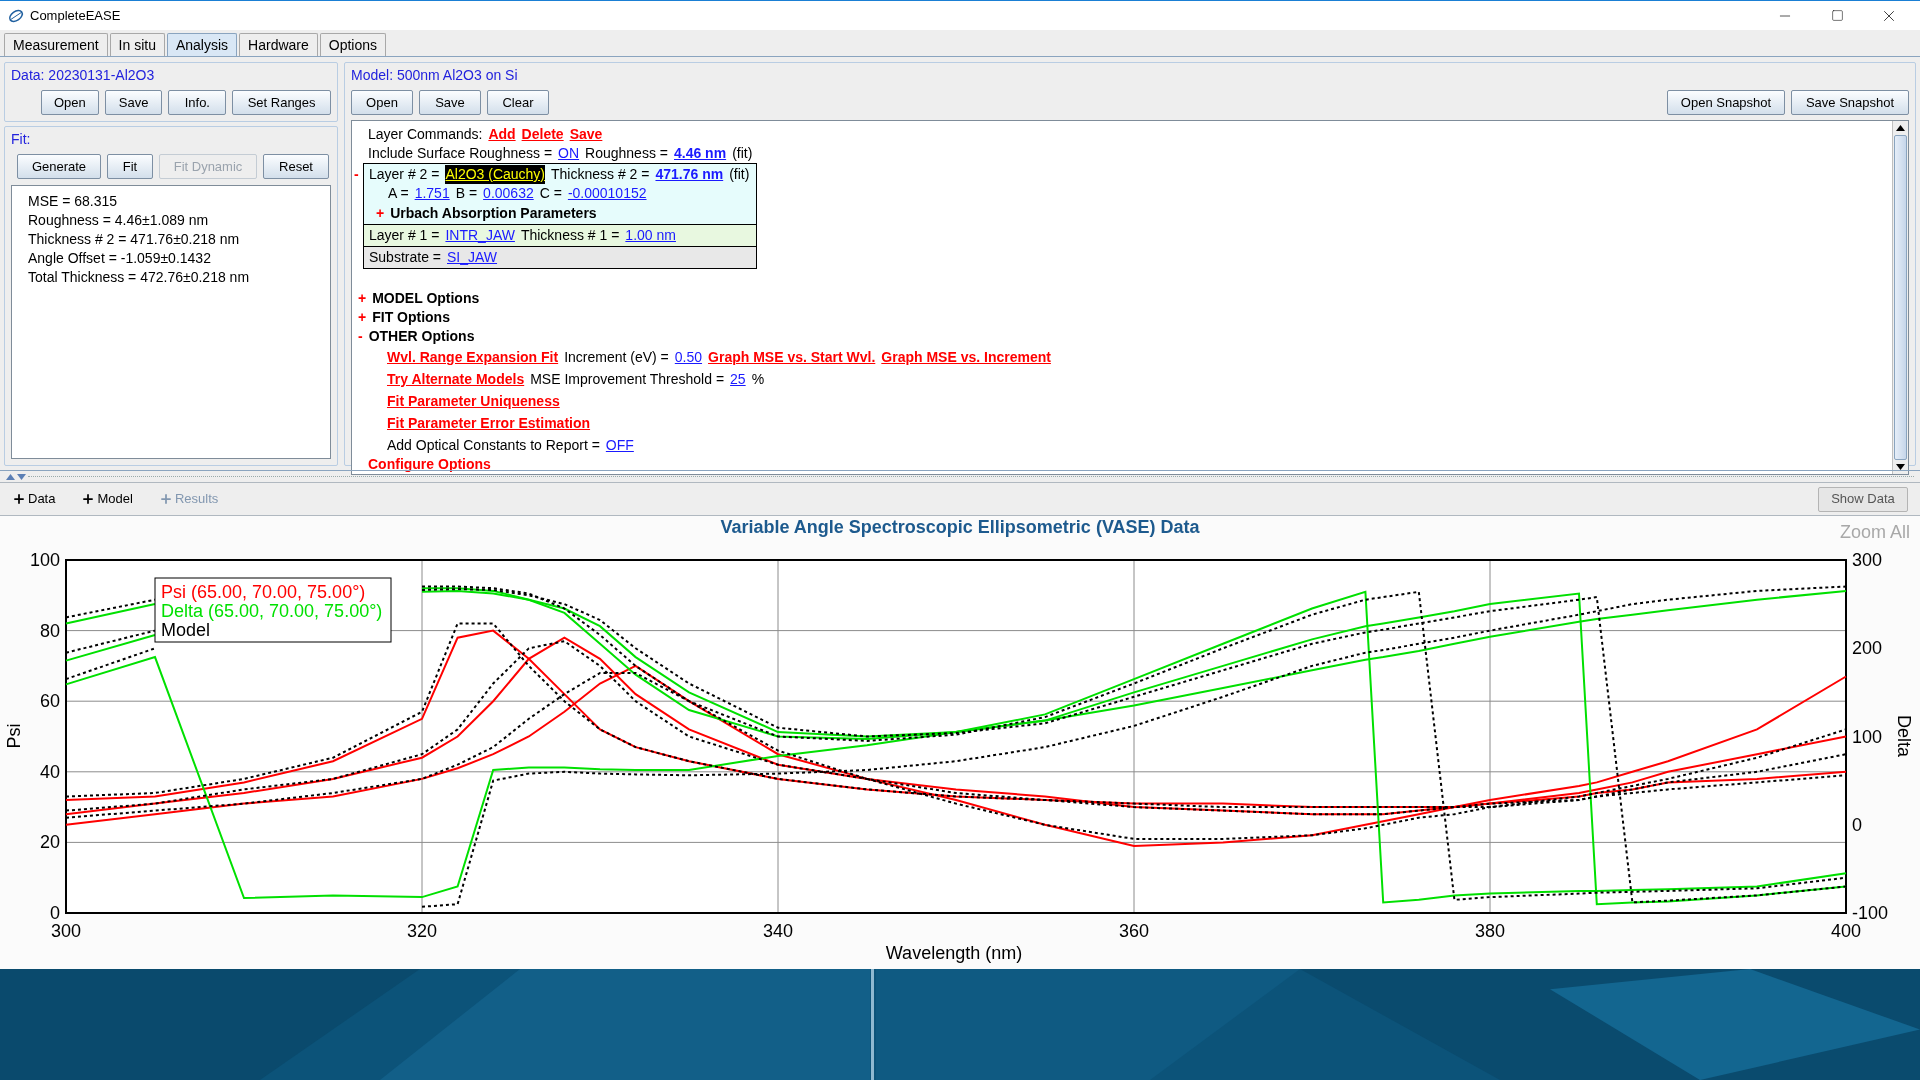 This screenshot has height=1080, width=1920. I want to click on legend-label: Model, so click(186, 630).